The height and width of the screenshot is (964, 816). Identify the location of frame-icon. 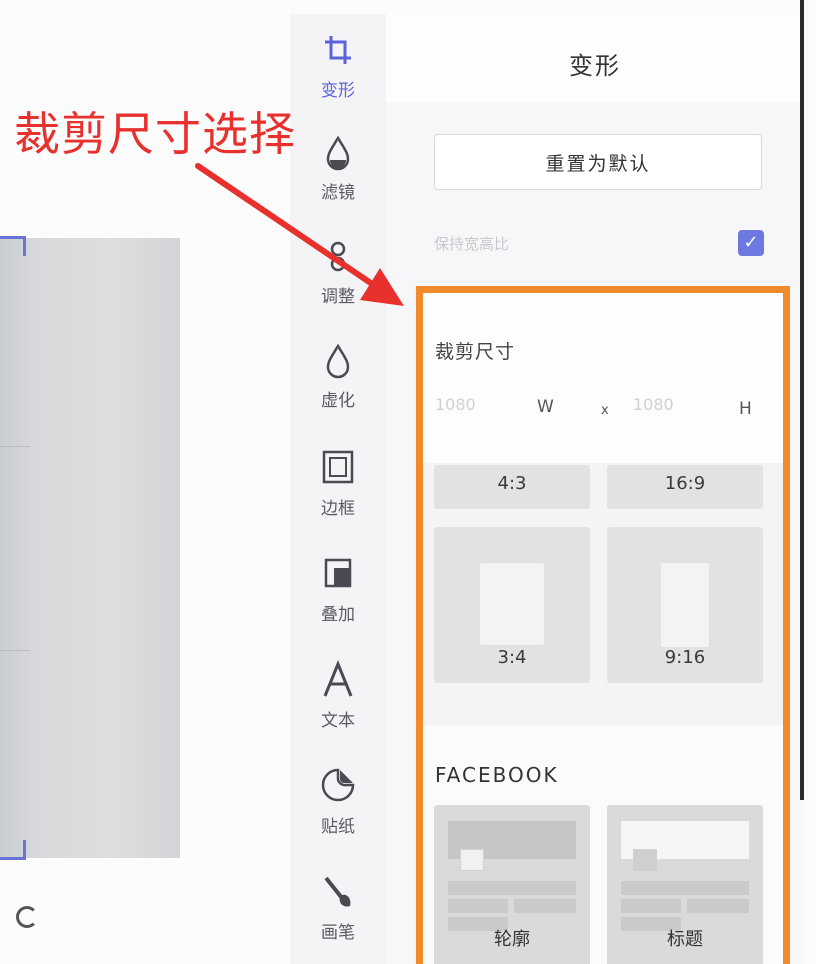
(338, 467).